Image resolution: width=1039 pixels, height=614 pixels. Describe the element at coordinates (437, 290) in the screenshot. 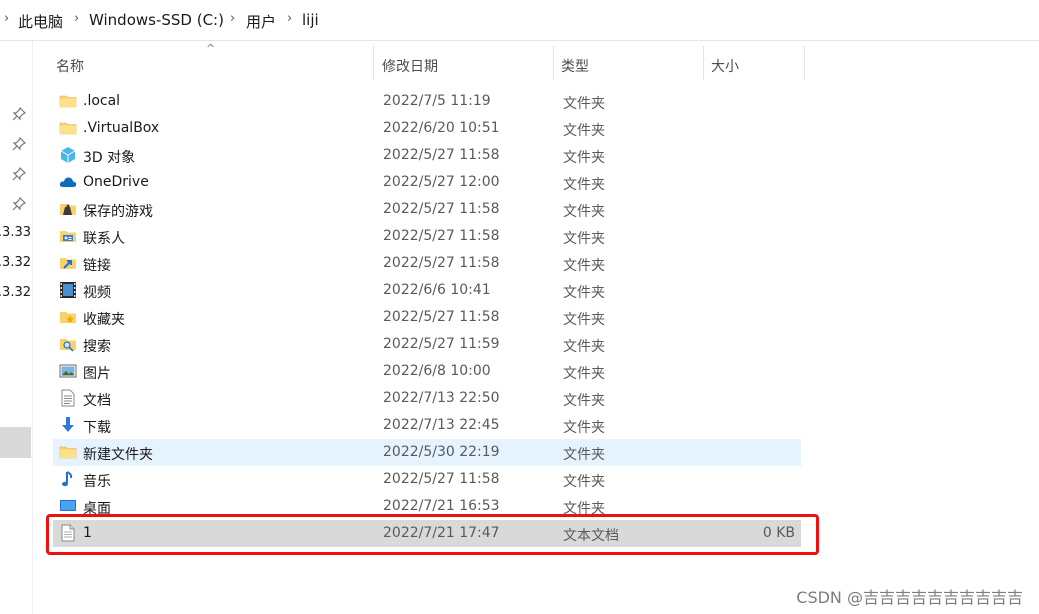

I see `file-date: 2022/6/6 10:41` at that location.